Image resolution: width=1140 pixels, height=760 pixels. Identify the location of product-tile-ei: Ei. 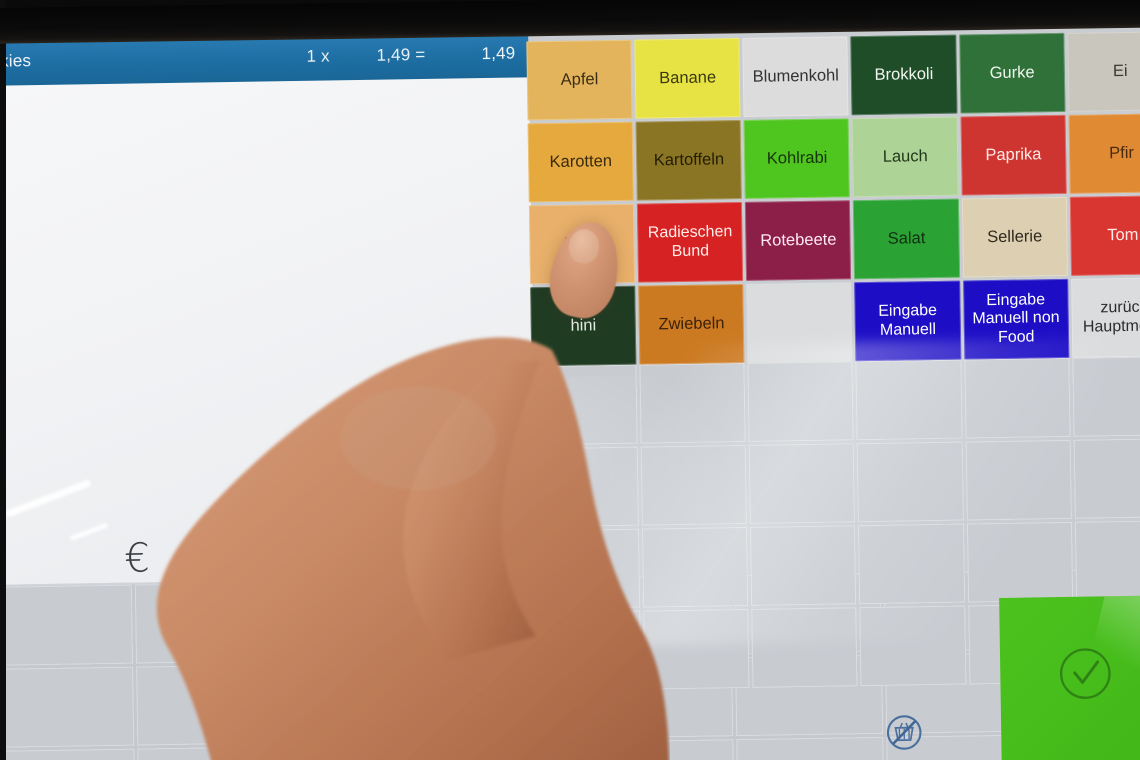
(1103, 71).